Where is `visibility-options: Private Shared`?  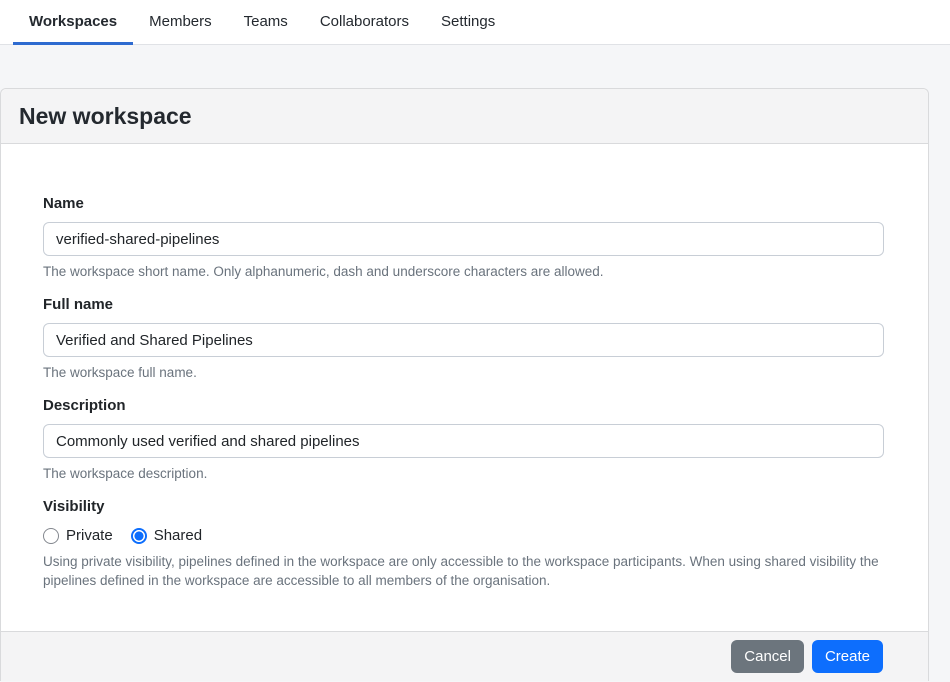 visibility-options: Private Shared is located at coordinates (463, 535).